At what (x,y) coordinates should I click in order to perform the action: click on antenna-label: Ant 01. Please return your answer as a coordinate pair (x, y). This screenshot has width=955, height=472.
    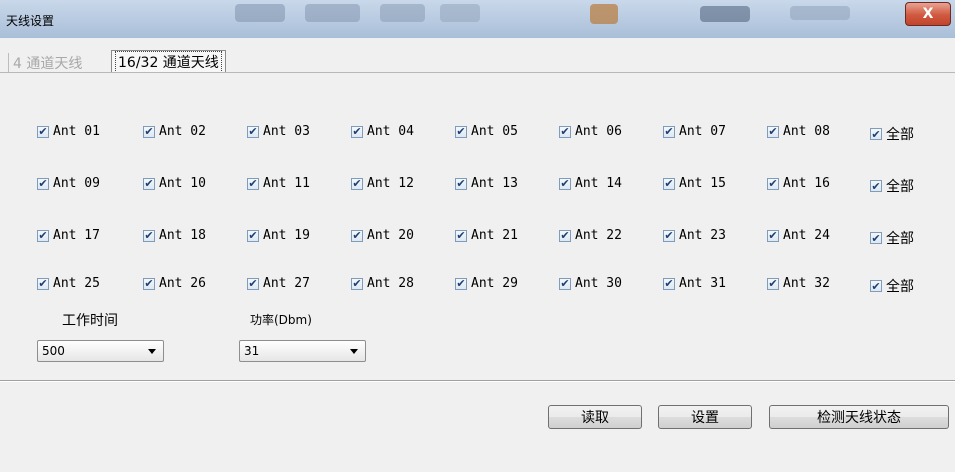
    Looking at the image, I should click on (76, 131).